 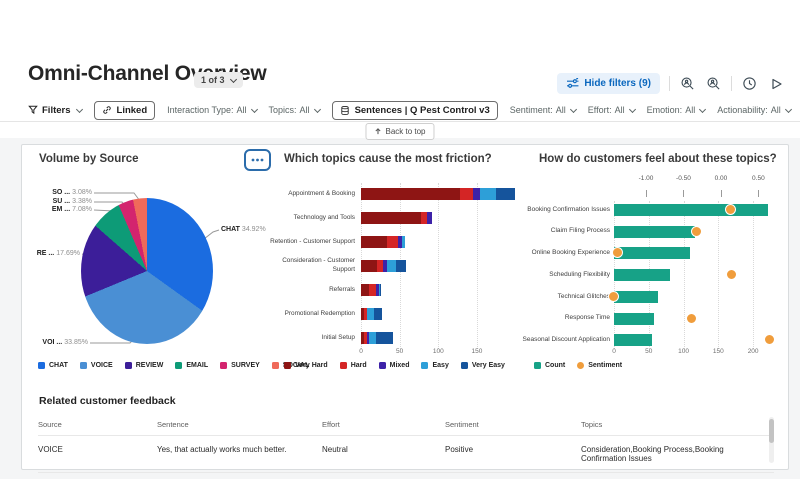 I want to click on table-scrollbar, so click(x=771, y=440).